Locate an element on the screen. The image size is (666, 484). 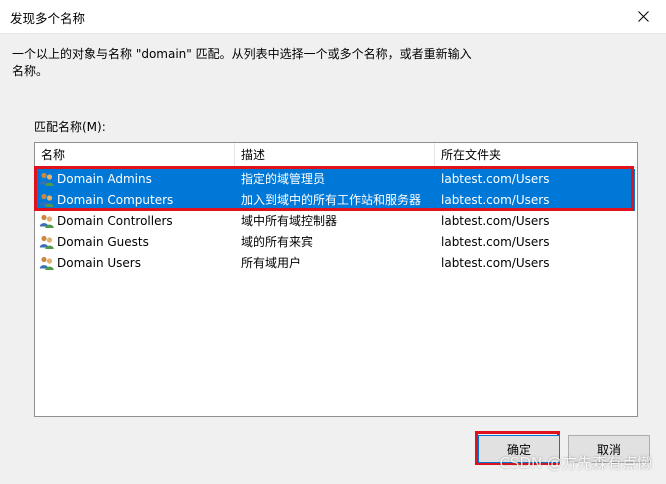
row-name: Domain Guests is located at coordinates (103, 242).